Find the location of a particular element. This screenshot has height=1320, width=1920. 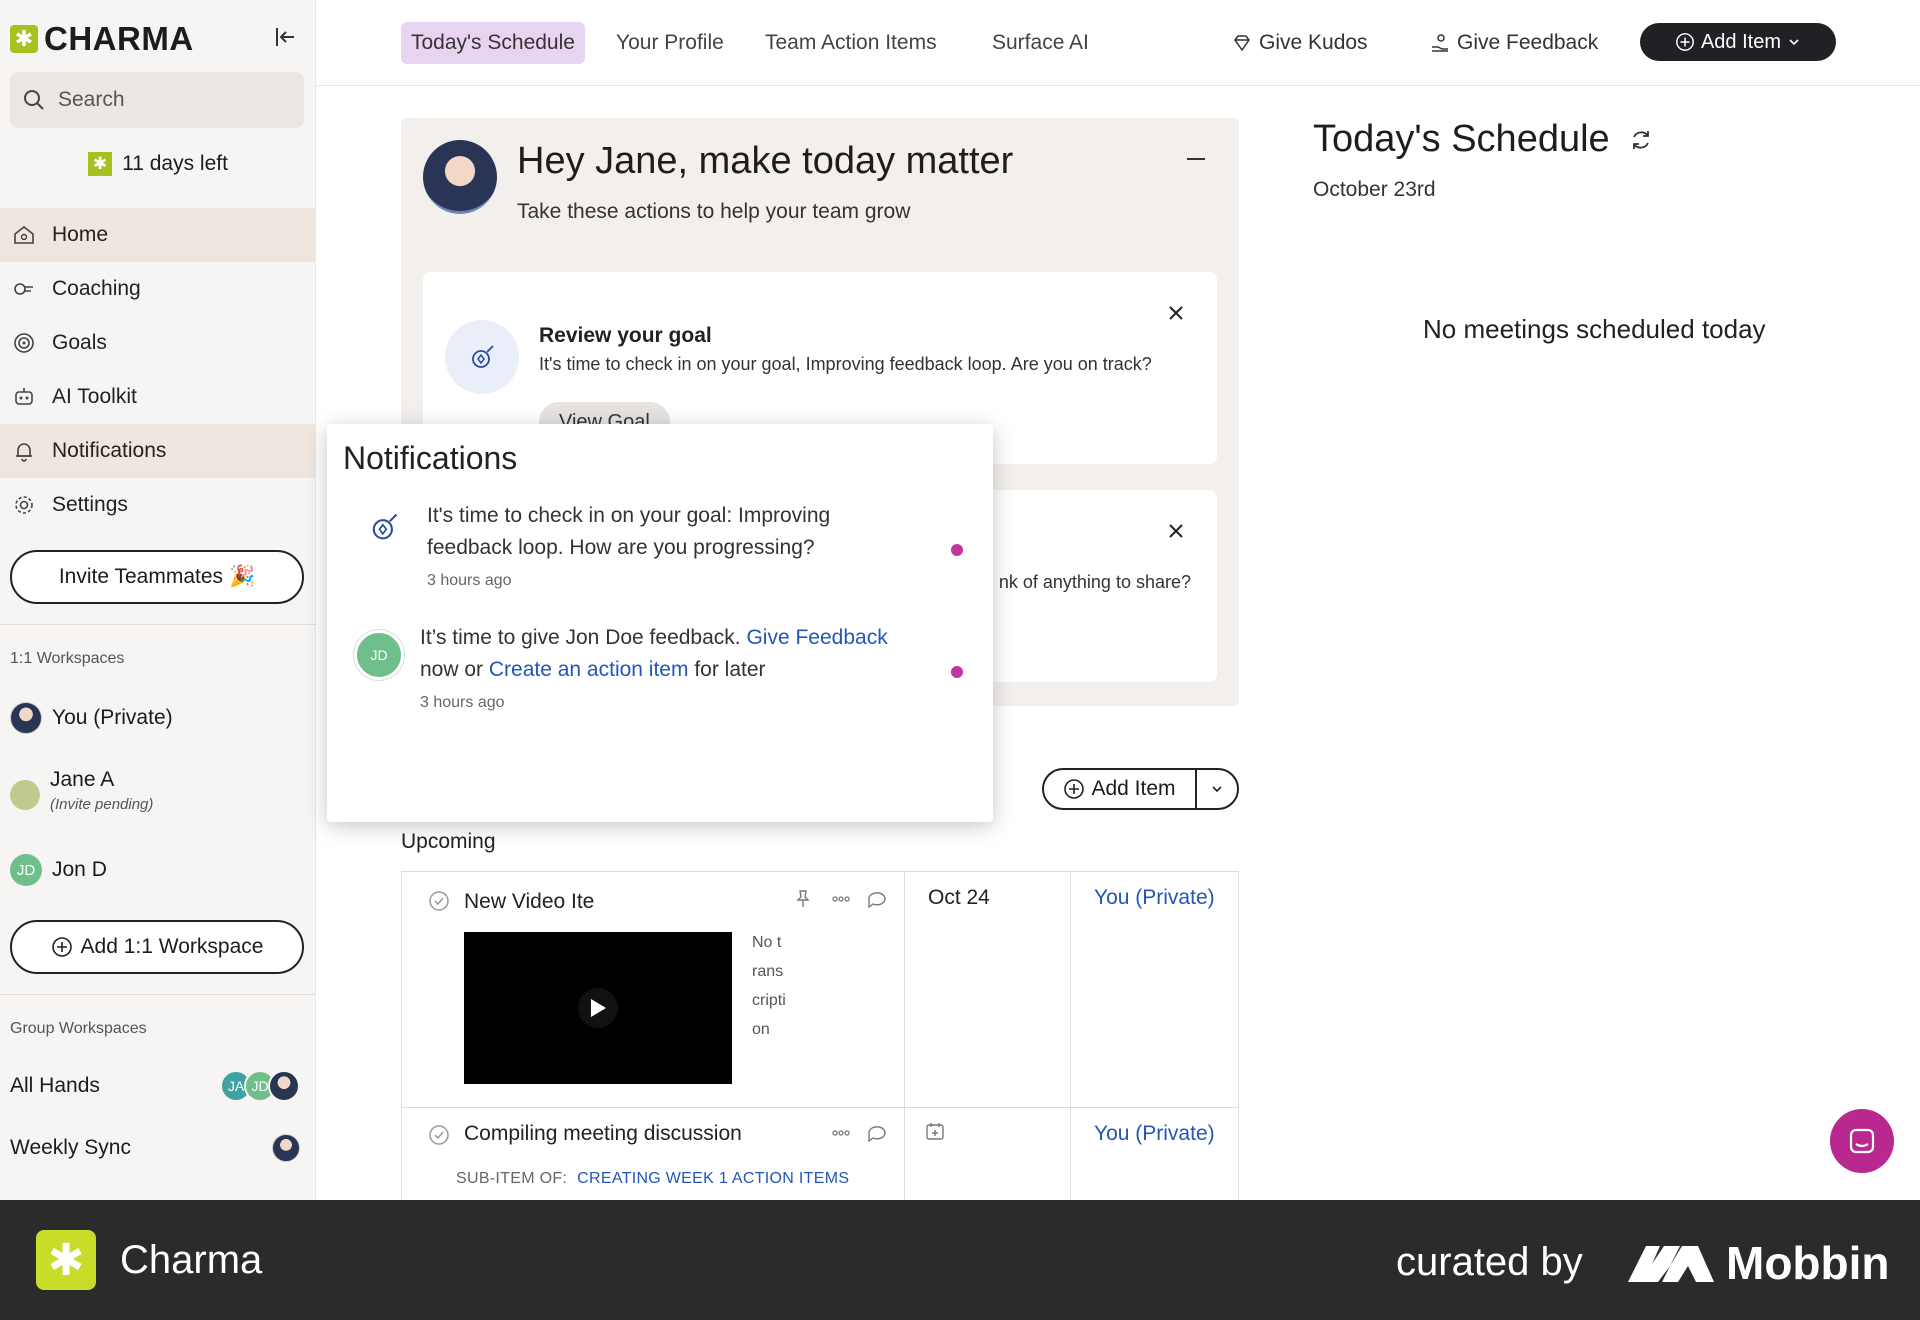

item-title: Compiling meeting discussion is located at coordinates (603, 1134).